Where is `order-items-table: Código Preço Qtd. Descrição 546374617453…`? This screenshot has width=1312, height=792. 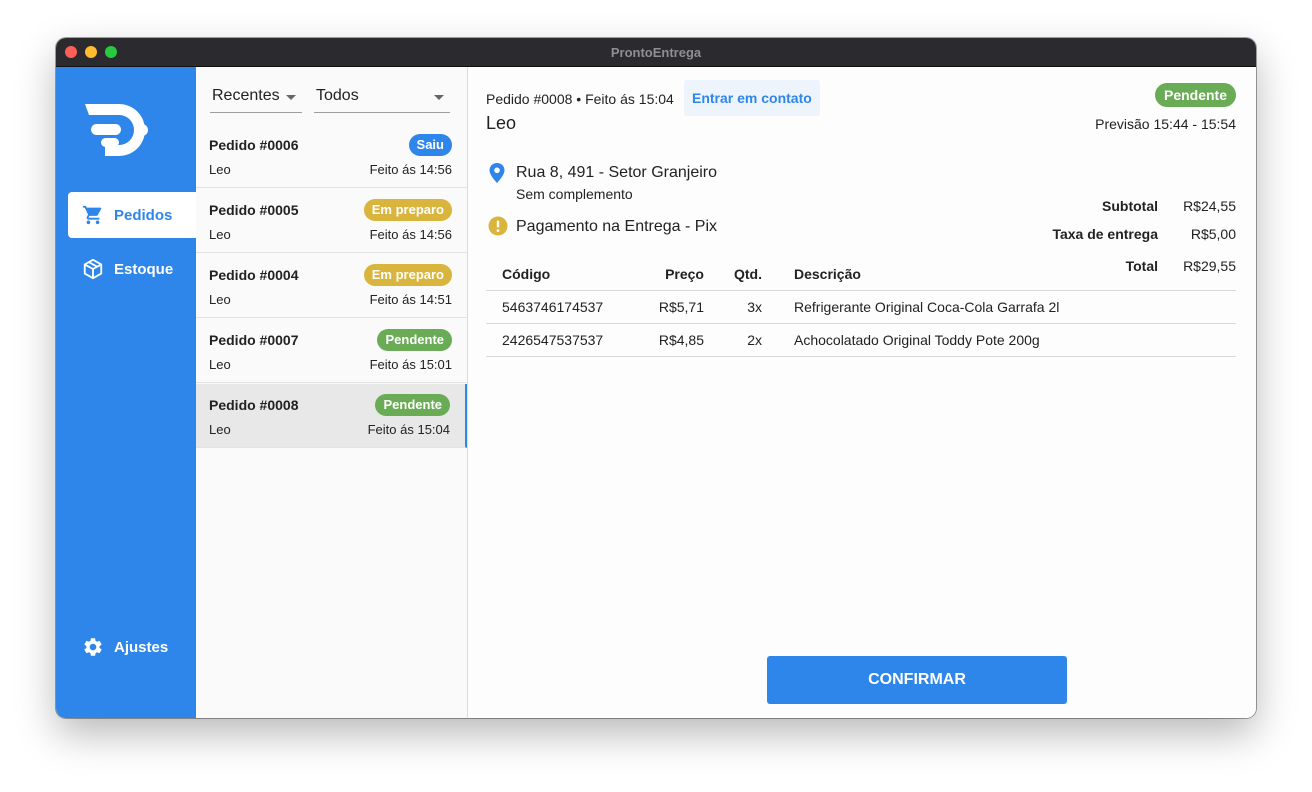 order-items-table: Código Preço Qtd. Descrição 546374617453… is located at coordinates (861, 307).